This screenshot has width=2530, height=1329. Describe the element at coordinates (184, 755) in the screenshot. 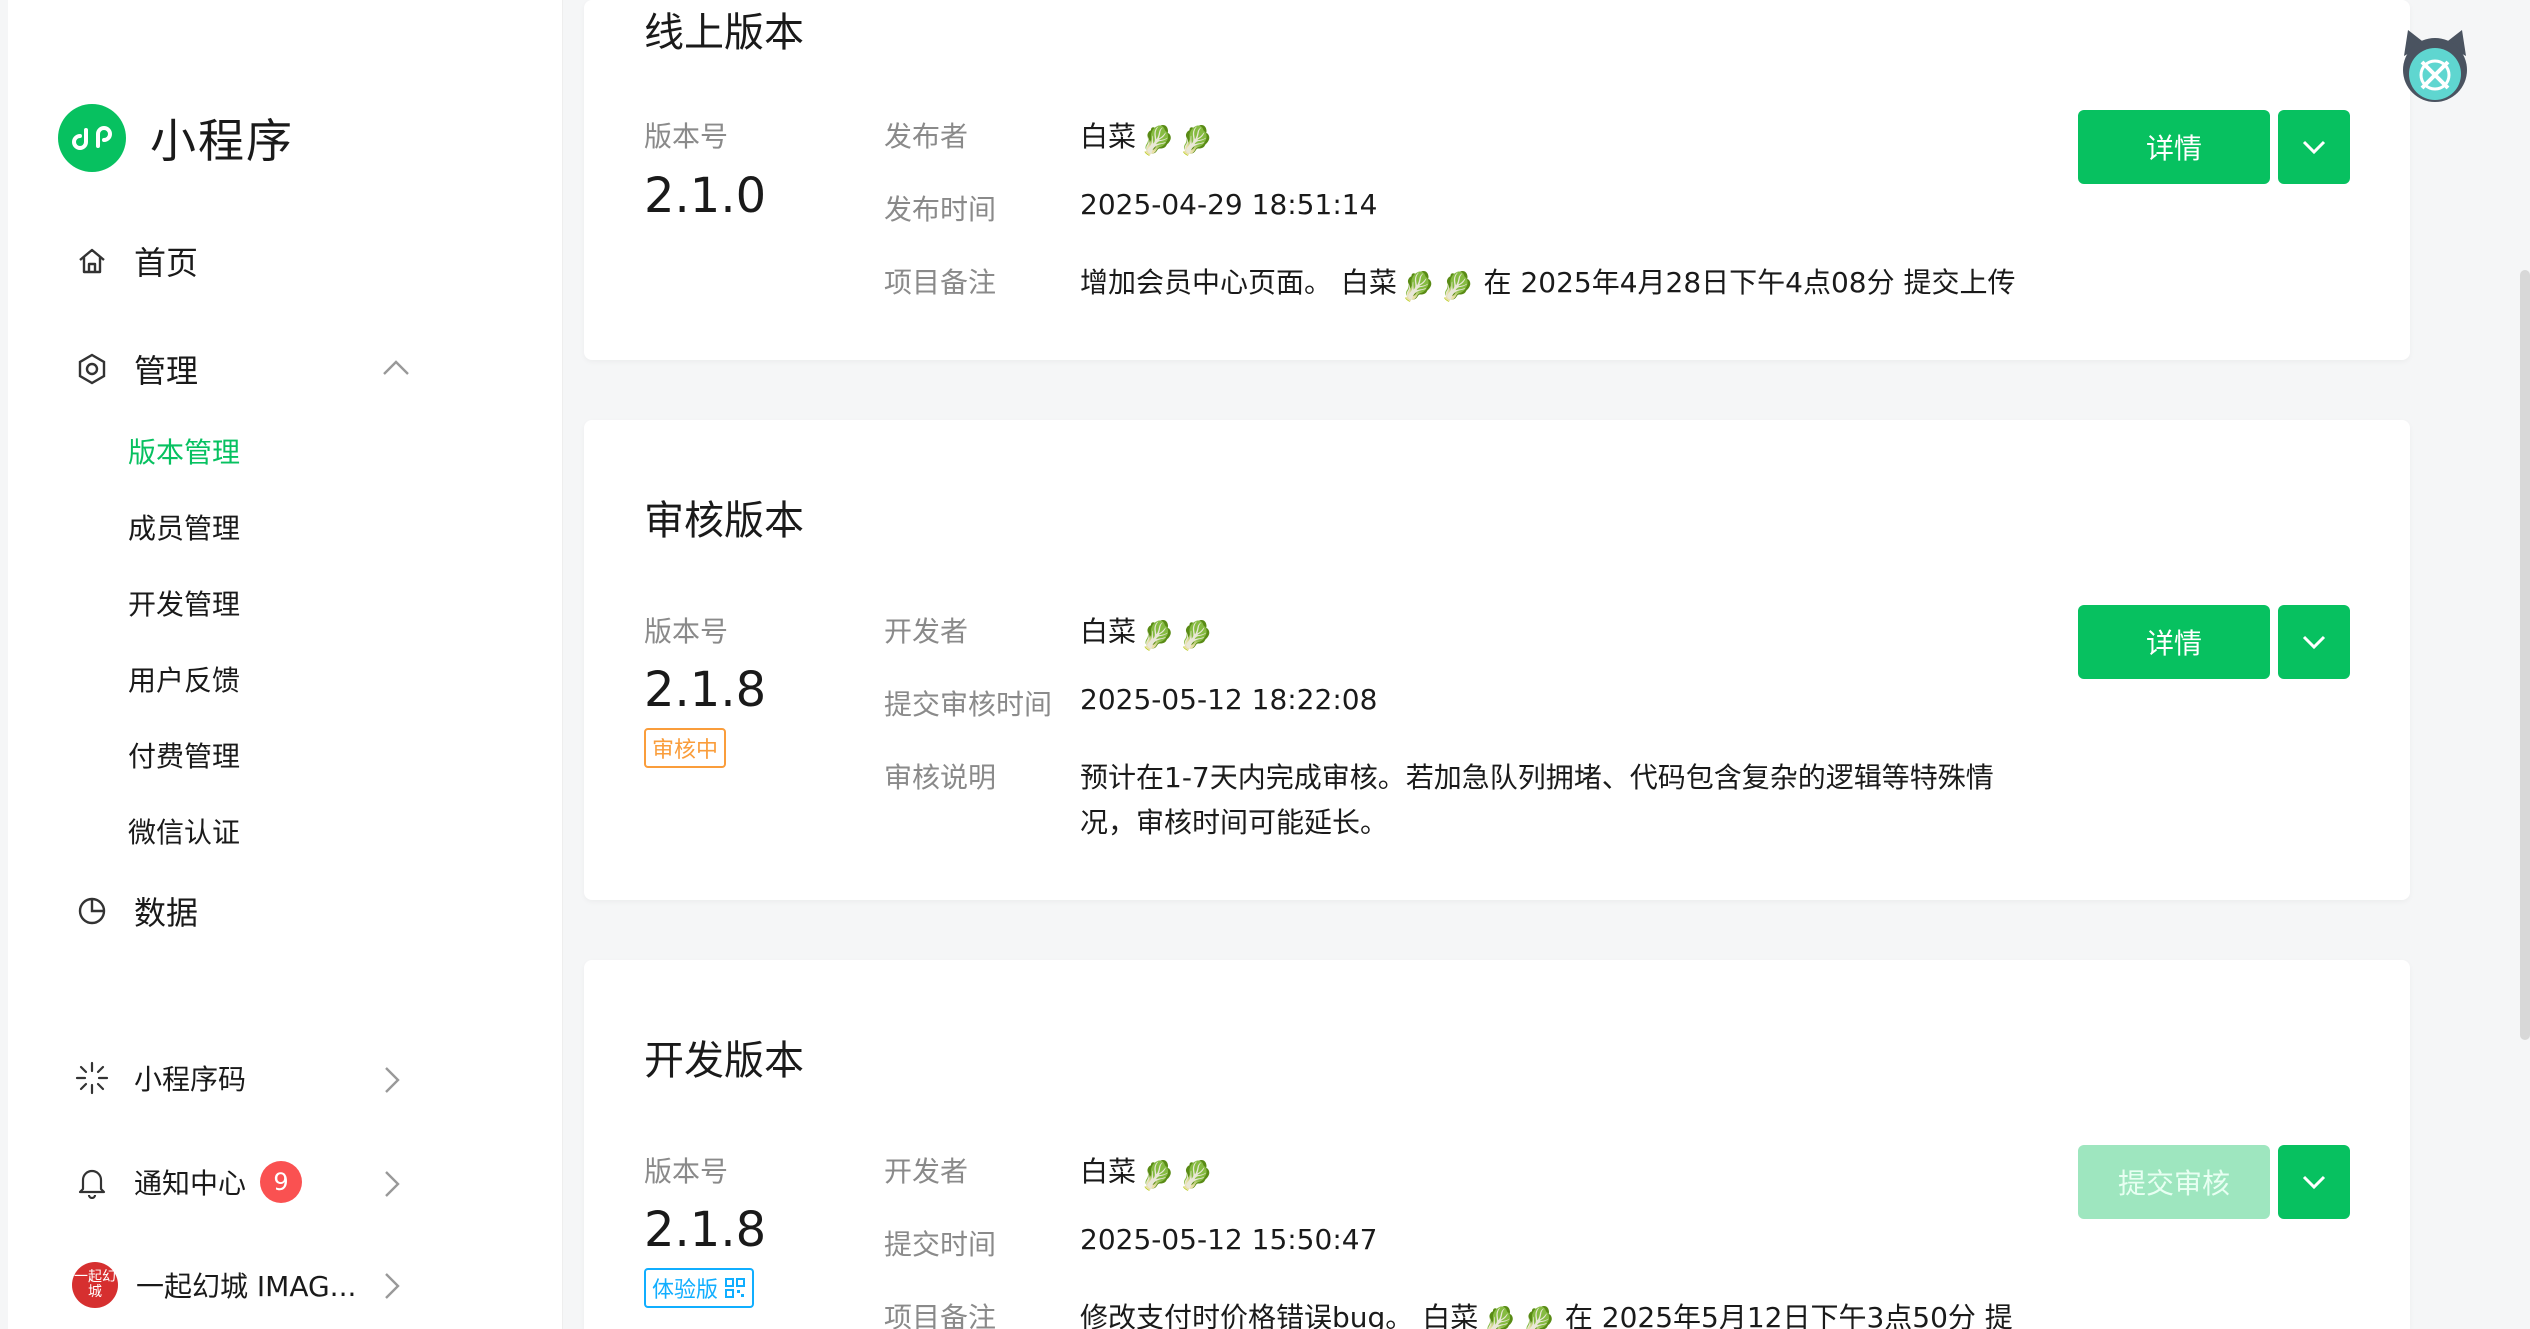

I see `sidebar-item-payment: 付费管理` at that location.